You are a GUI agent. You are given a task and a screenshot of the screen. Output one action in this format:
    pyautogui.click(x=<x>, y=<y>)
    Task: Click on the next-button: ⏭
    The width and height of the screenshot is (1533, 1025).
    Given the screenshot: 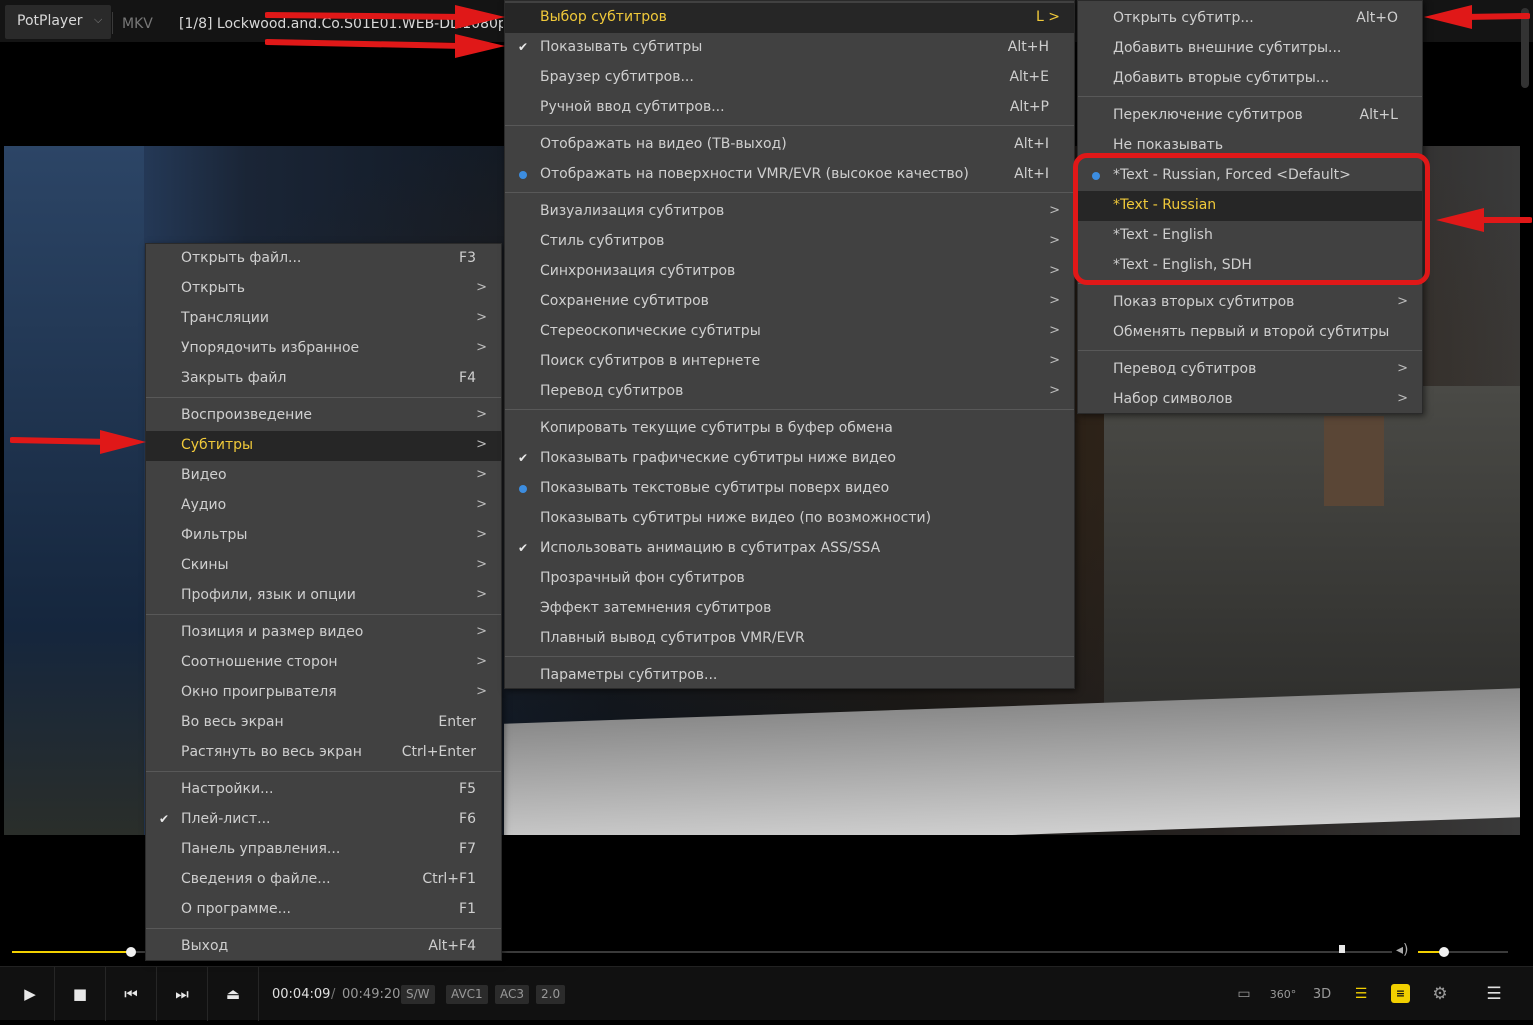 What is the action you would take?
    pyautogui.click(x=182, y=994)
    